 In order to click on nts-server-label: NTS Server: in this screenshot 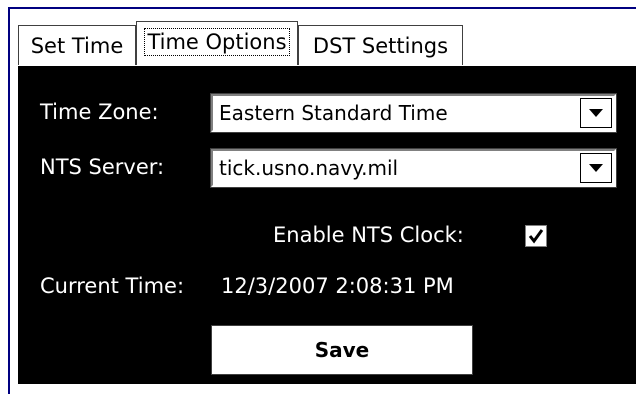, I will do `click(102, 167)`.